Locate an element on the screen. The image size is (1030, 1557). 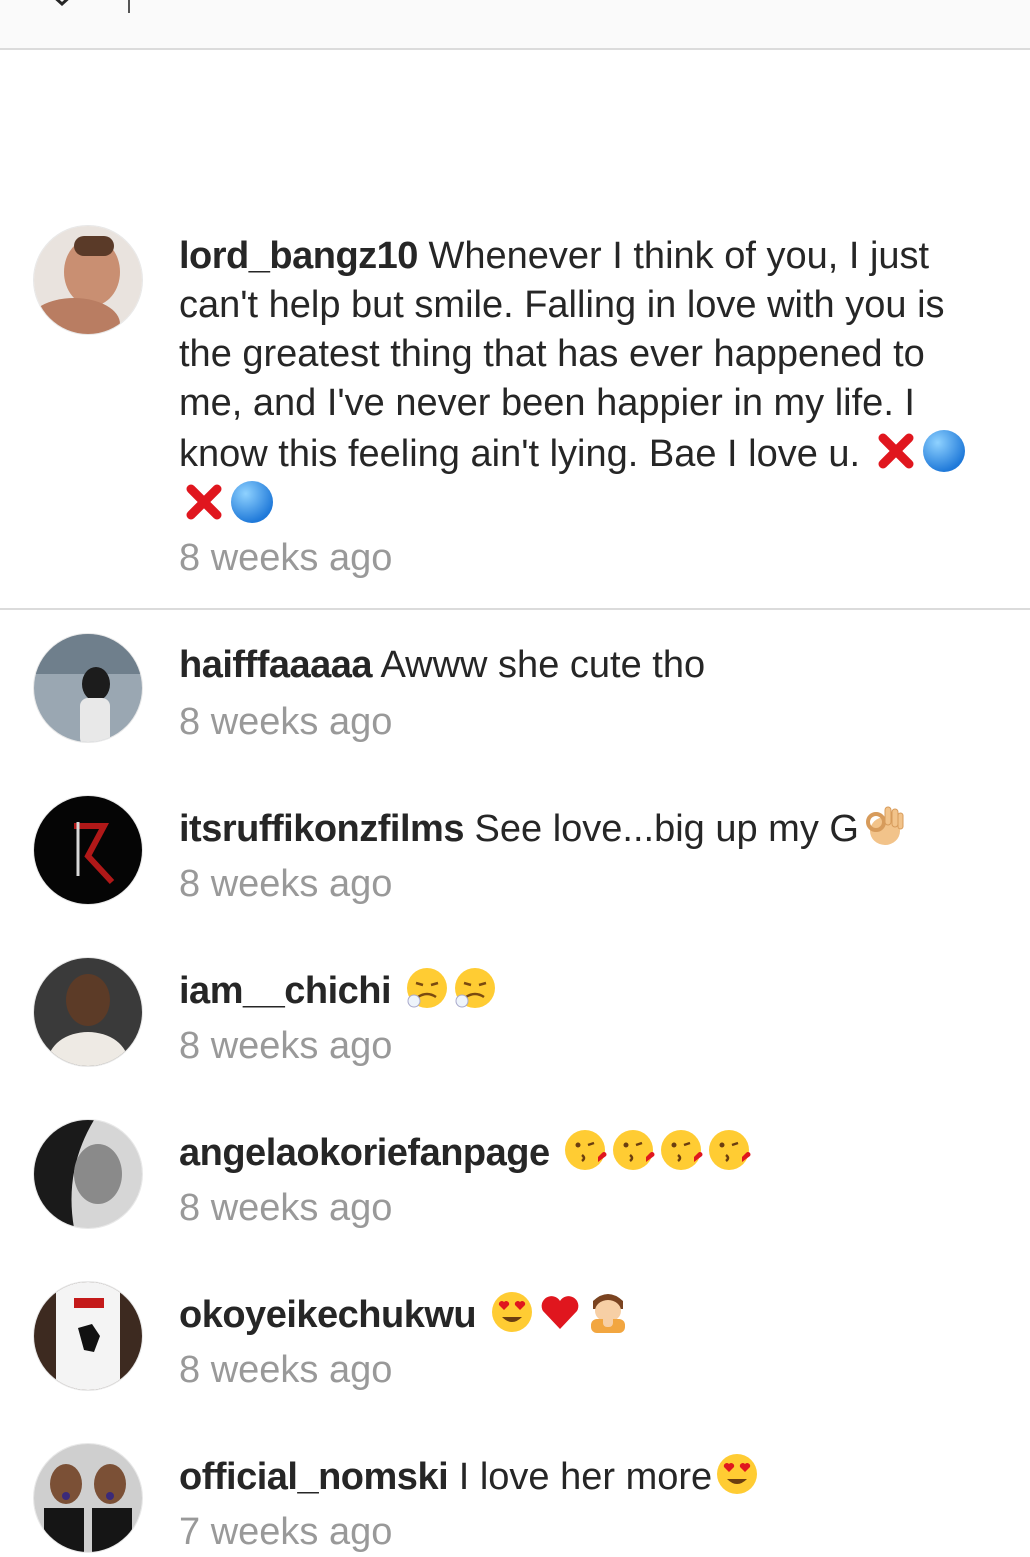
comment-body: iam__chichi is located at coordinates (586, 990).